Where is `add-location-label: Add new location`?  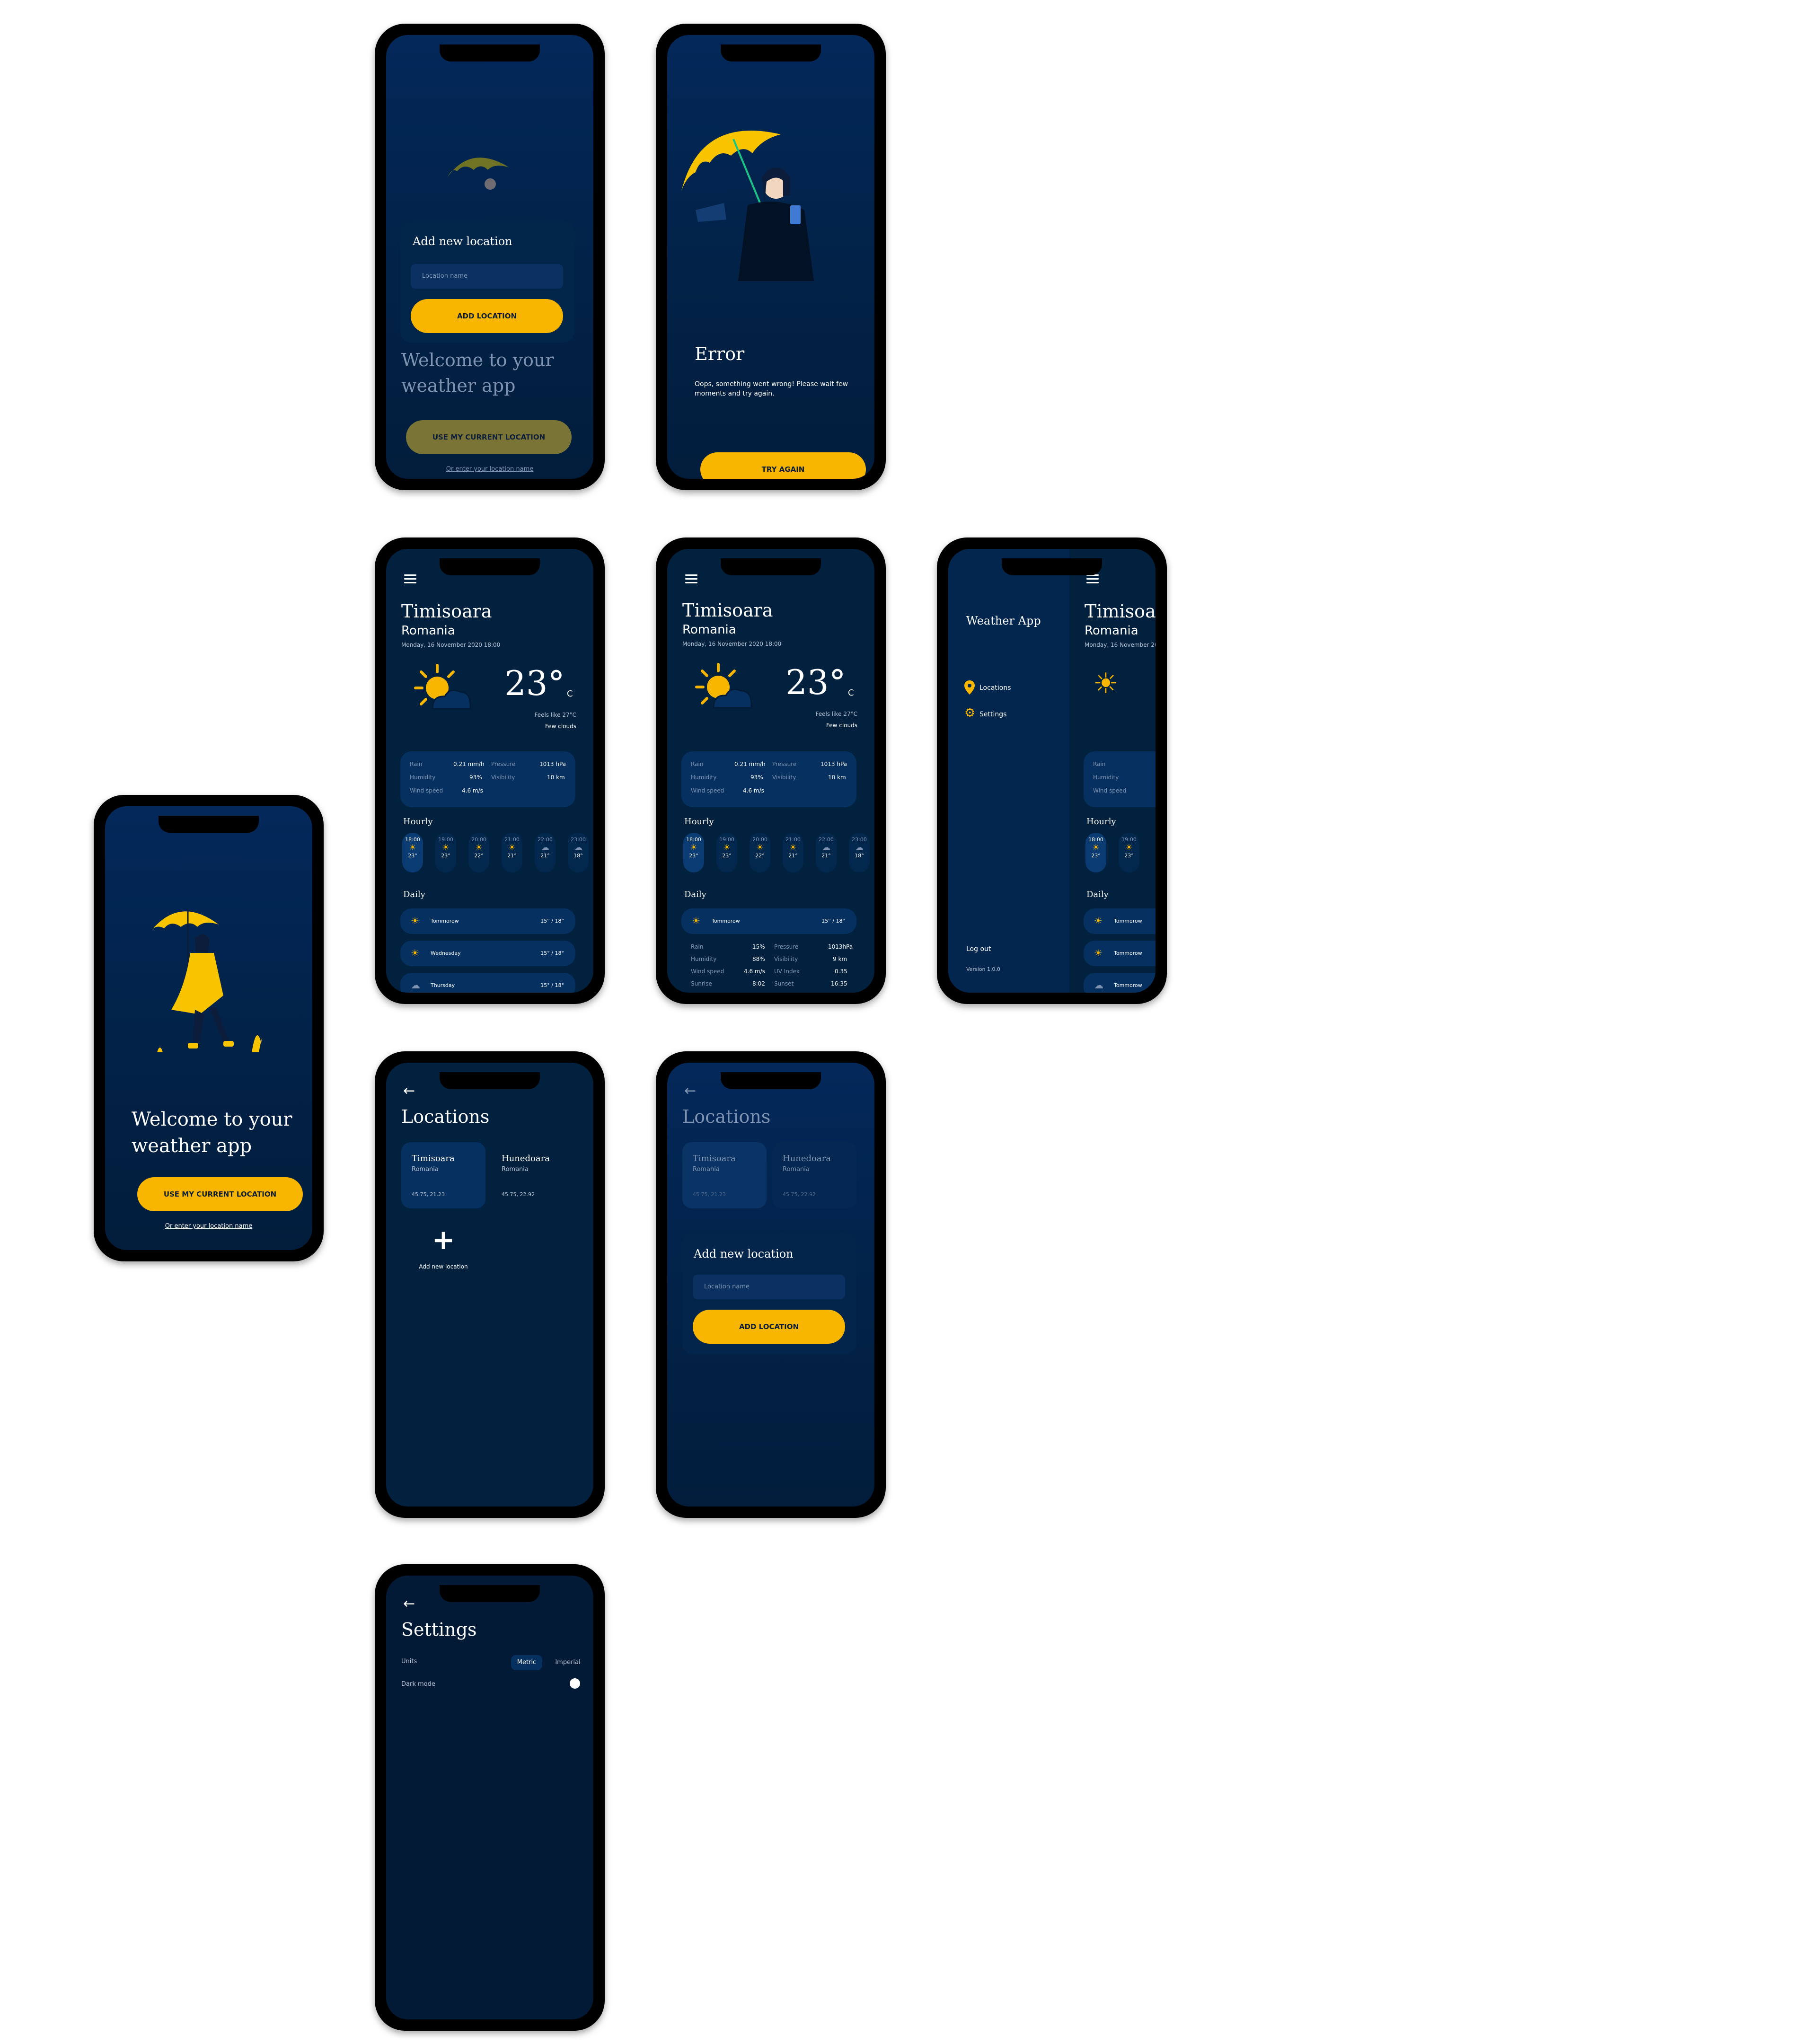
add-location-label: Add new location is located at coordinates (443, 1266).